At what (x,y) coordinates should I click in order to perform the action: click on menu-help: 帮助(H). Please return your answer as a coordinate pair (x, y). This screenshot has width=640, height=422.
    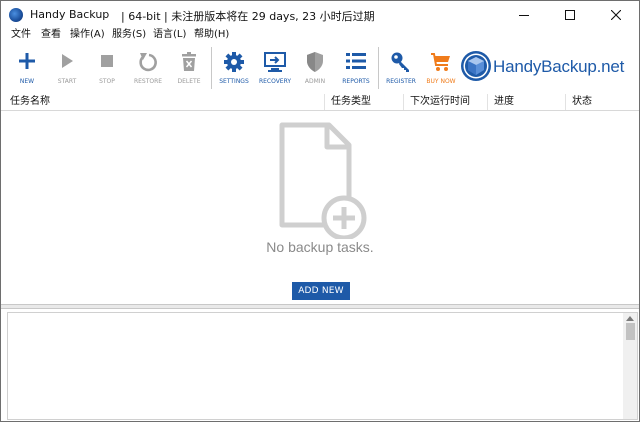
    Looking at the image, I should click on (211, 35).